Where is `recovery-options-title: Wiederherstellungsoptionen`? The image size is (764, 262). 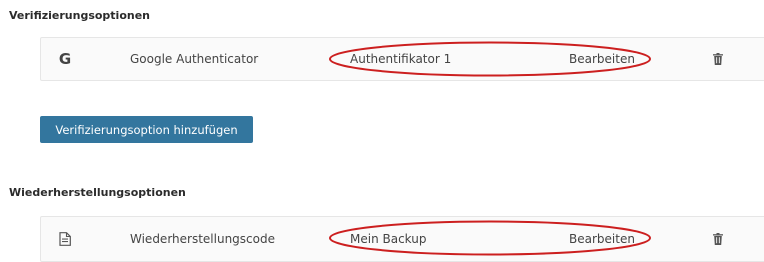
recovery-options-title: Wiederherstellungsoptionen is located at coordinates (97, 192).